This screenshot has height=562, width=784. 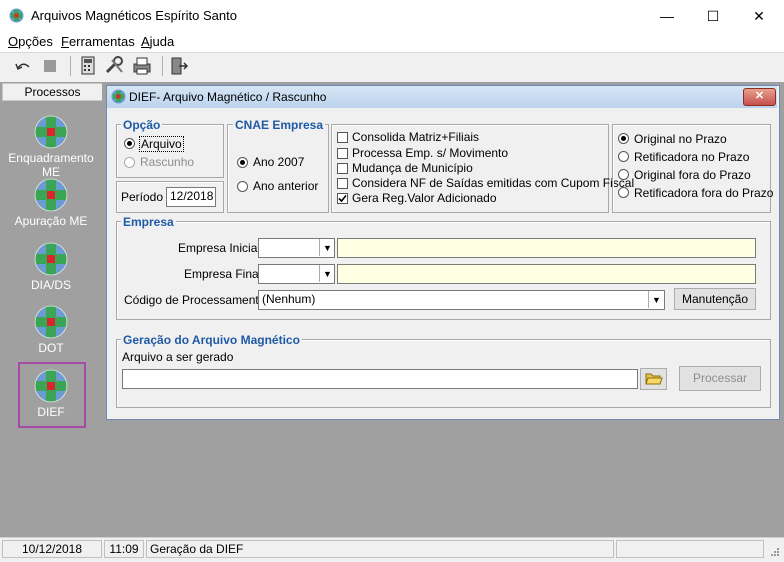 I want to click on manutencao-button: Manutenção, so click(x=715, y=299).